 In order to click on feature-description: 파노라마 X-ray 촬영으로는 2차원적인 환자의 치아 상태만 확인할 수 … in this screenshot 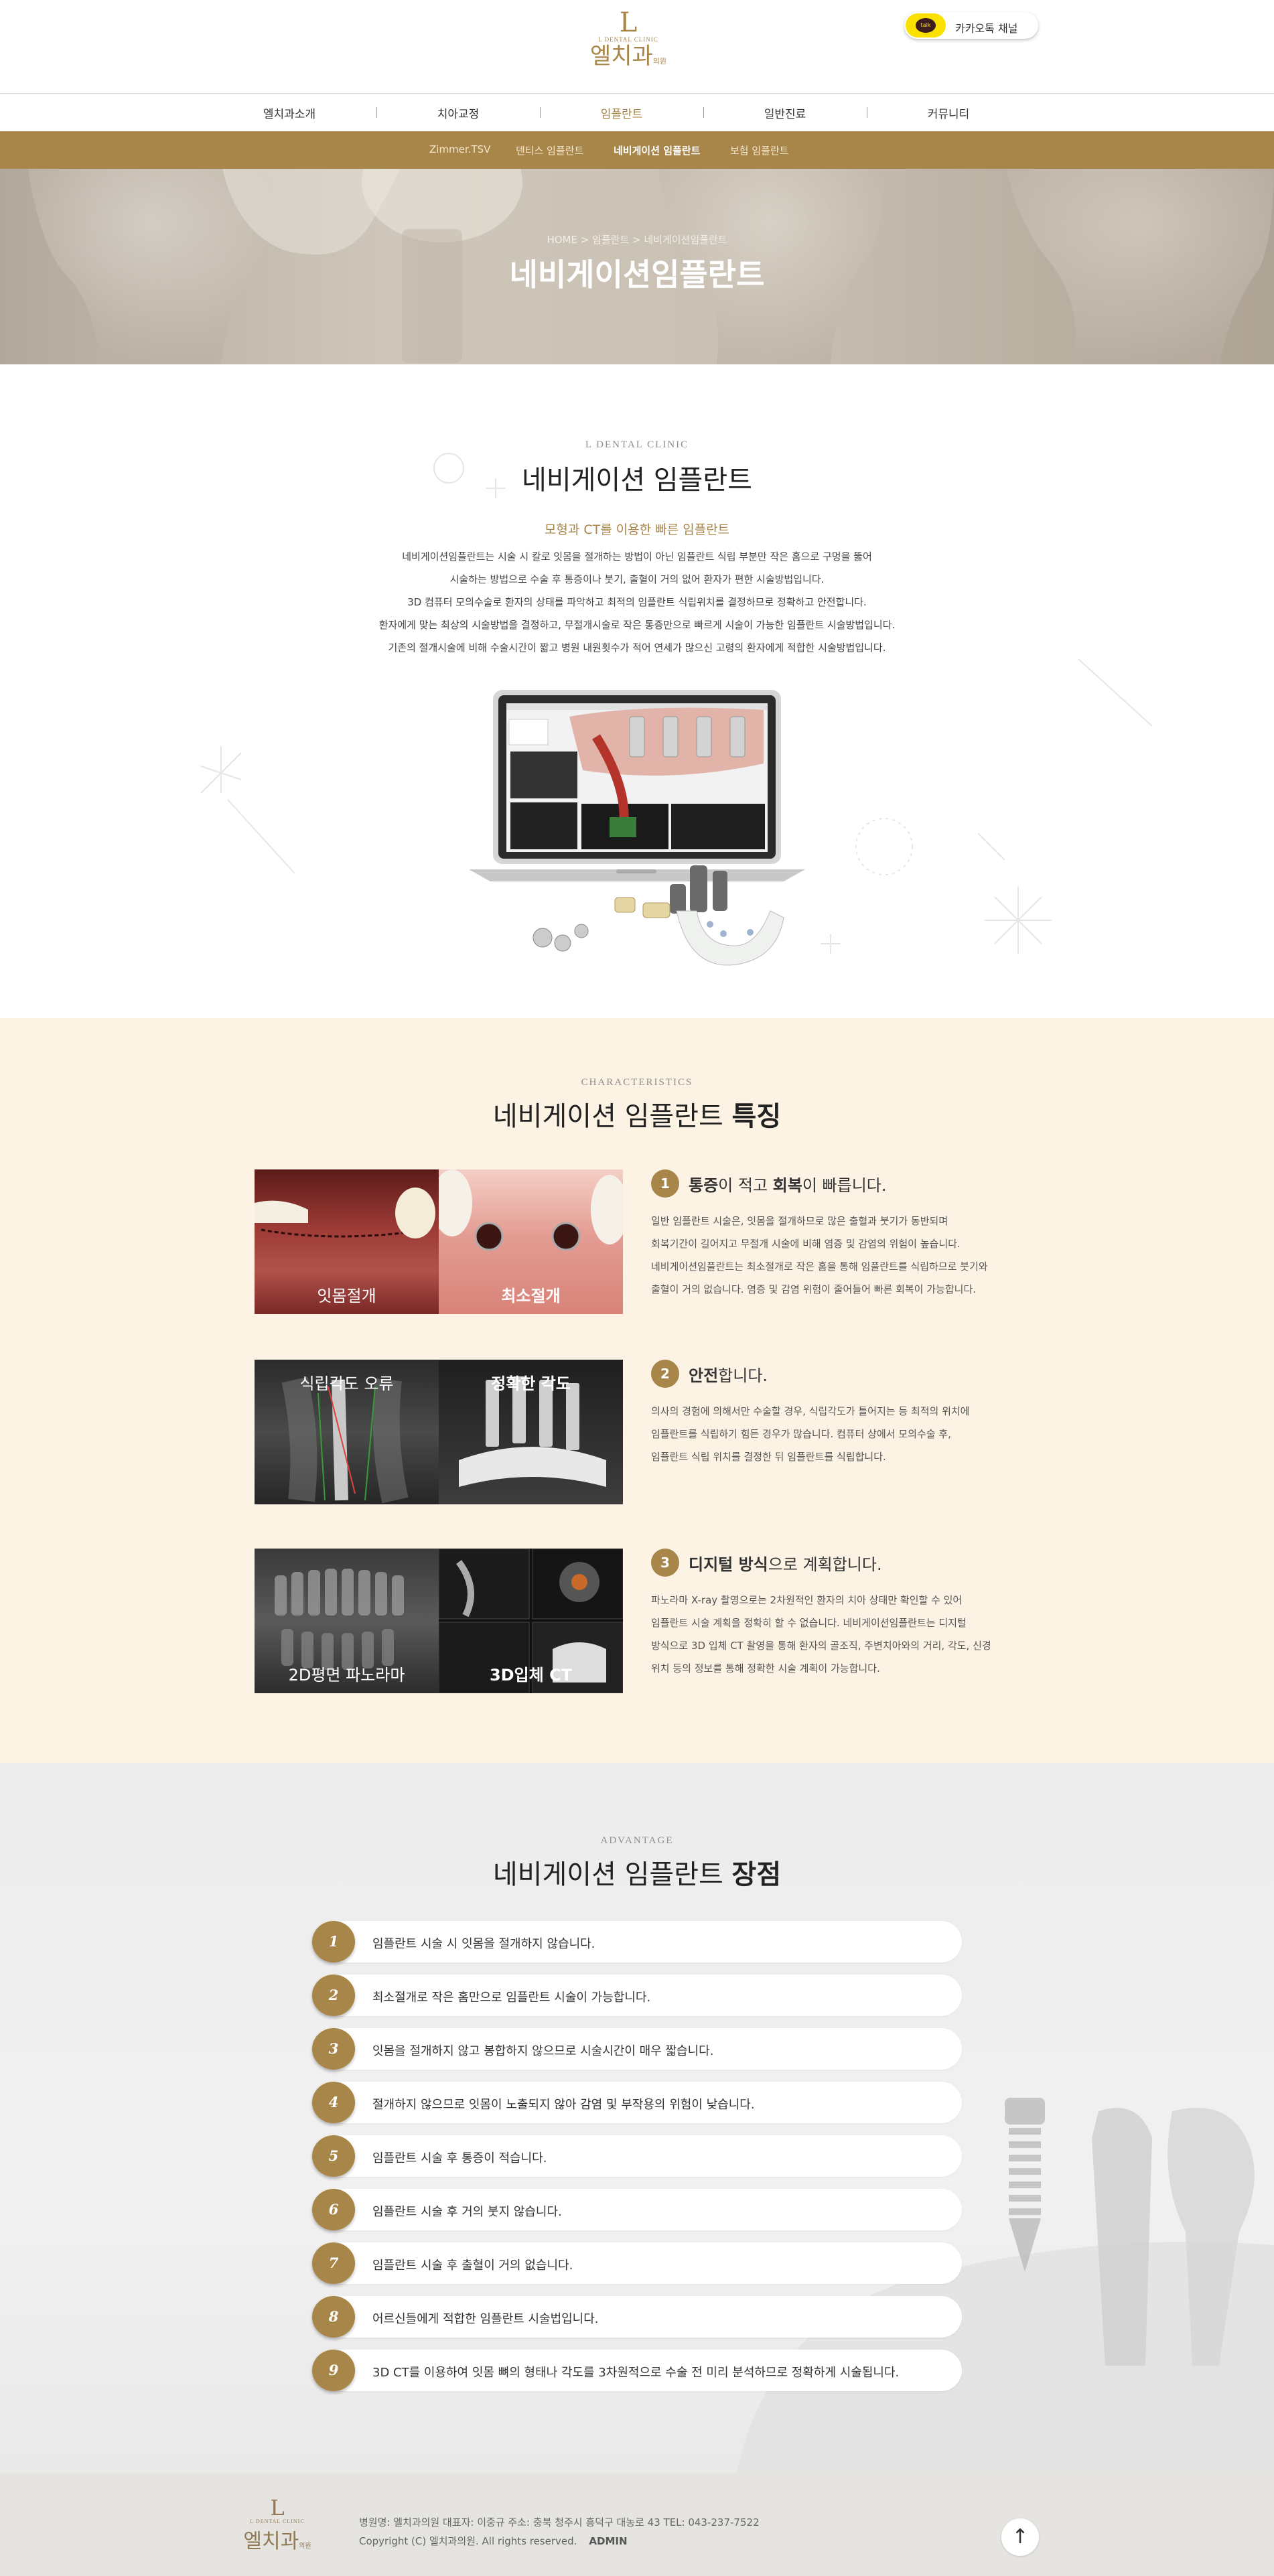, I will do `click(838, 1634)`.